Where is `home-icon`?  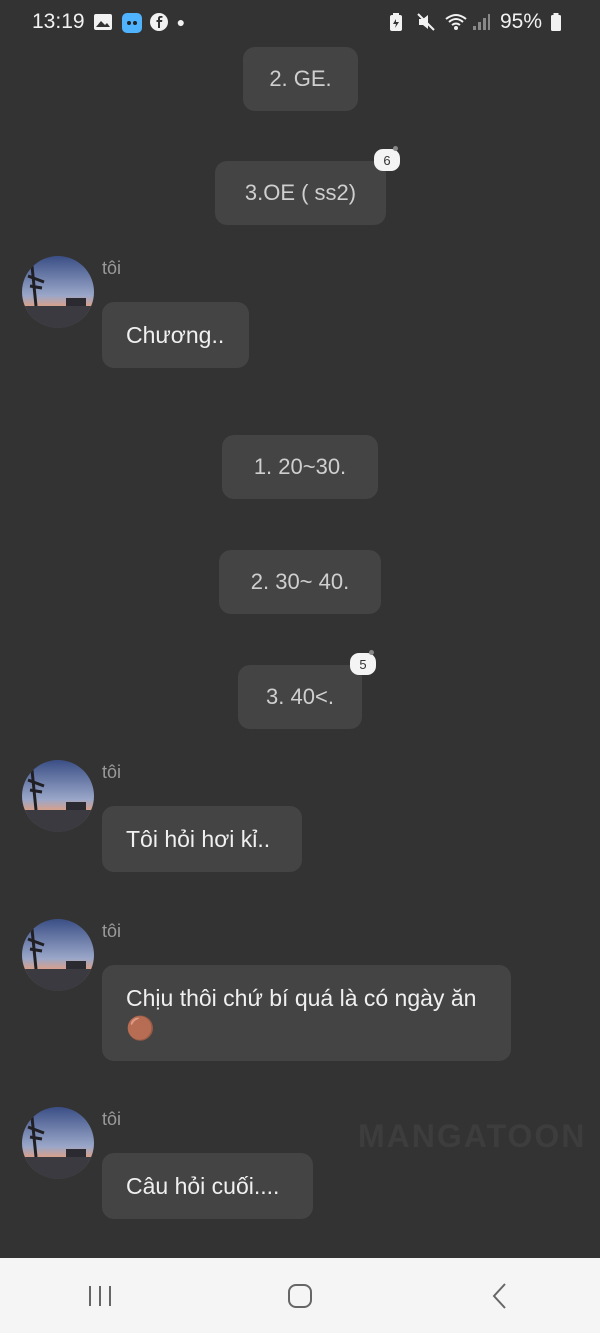 home-icon is located at coordinates (300, 1295).